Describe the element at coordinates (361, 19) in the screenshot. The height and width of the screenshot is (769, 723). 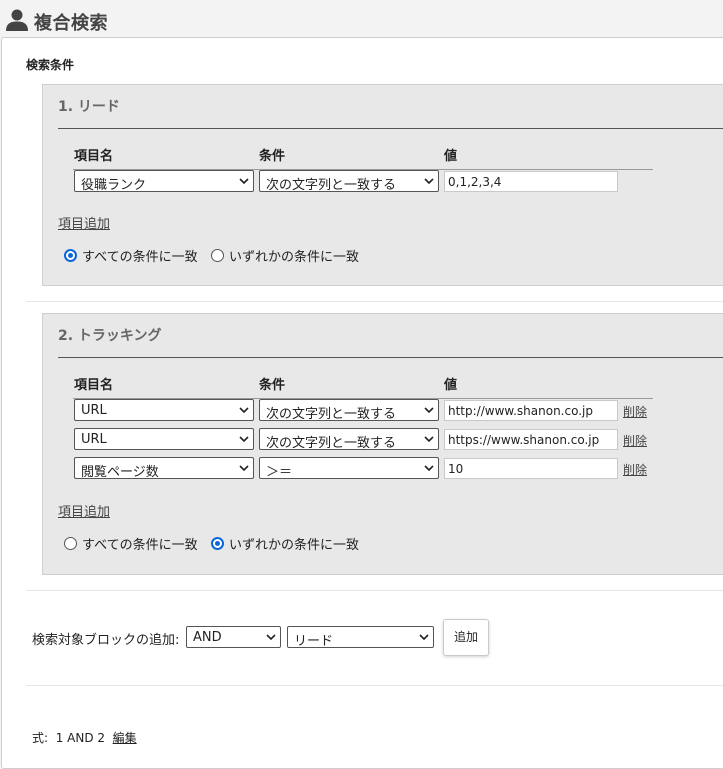
I see `page-header: 複合検索` at that location.